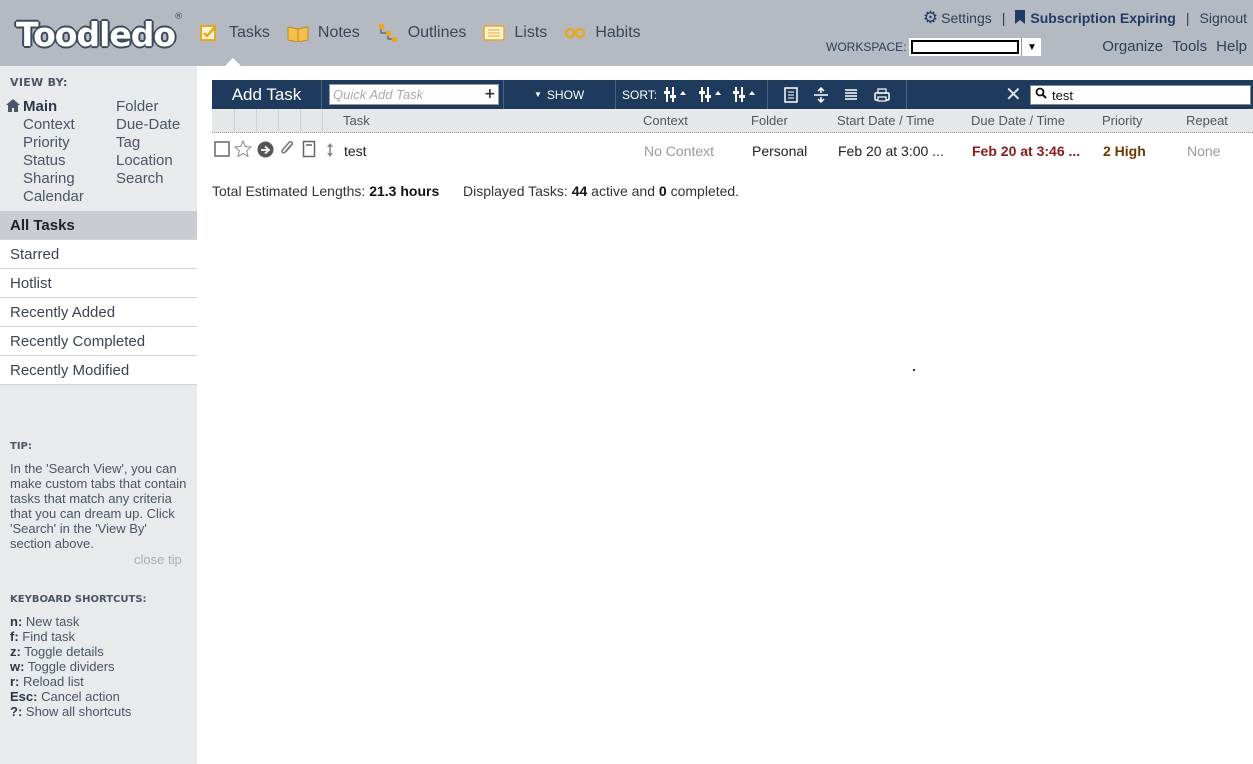  What do you see at coordinates (128, 142) in the screenshot?
I see `view-by-tag: Tag` at bounding box center [128, 142].